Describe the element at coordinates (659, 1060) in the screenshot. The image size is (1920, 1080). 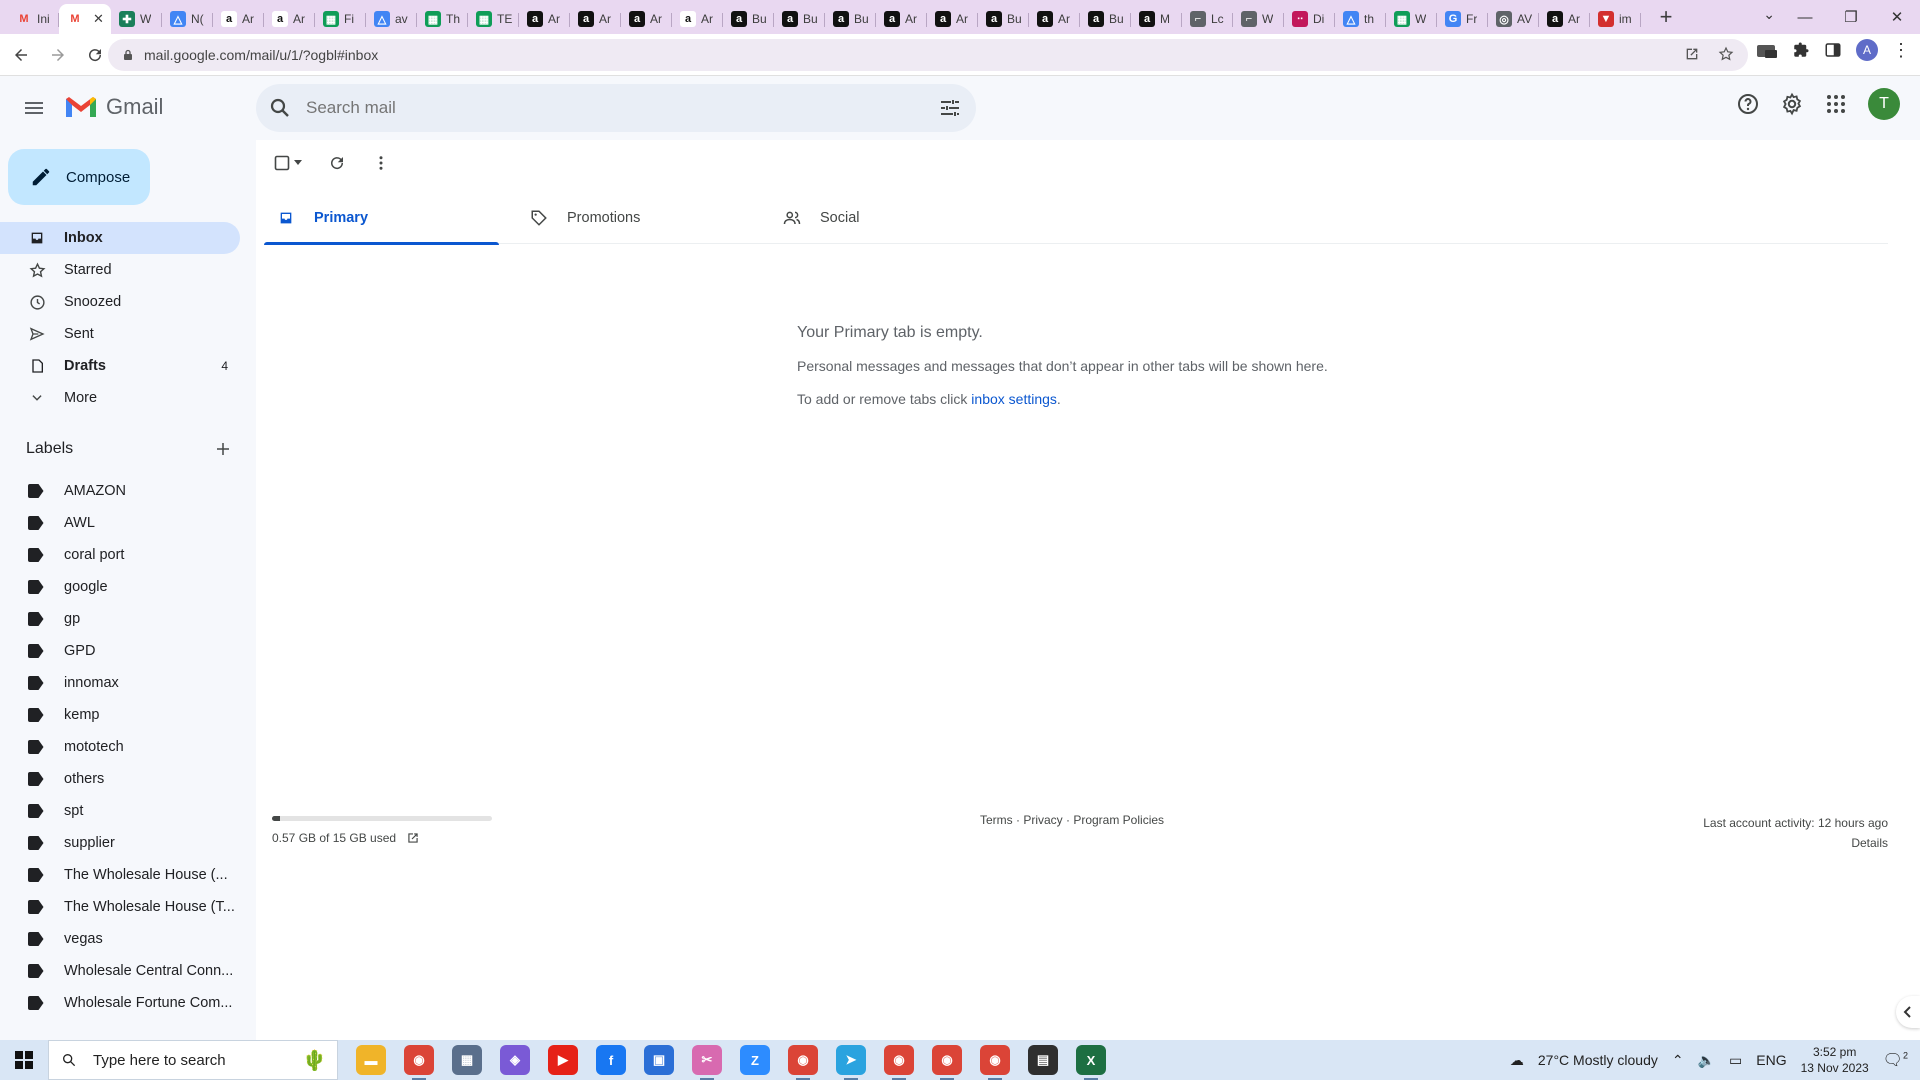
I see `store-icon: ▣` at that location.